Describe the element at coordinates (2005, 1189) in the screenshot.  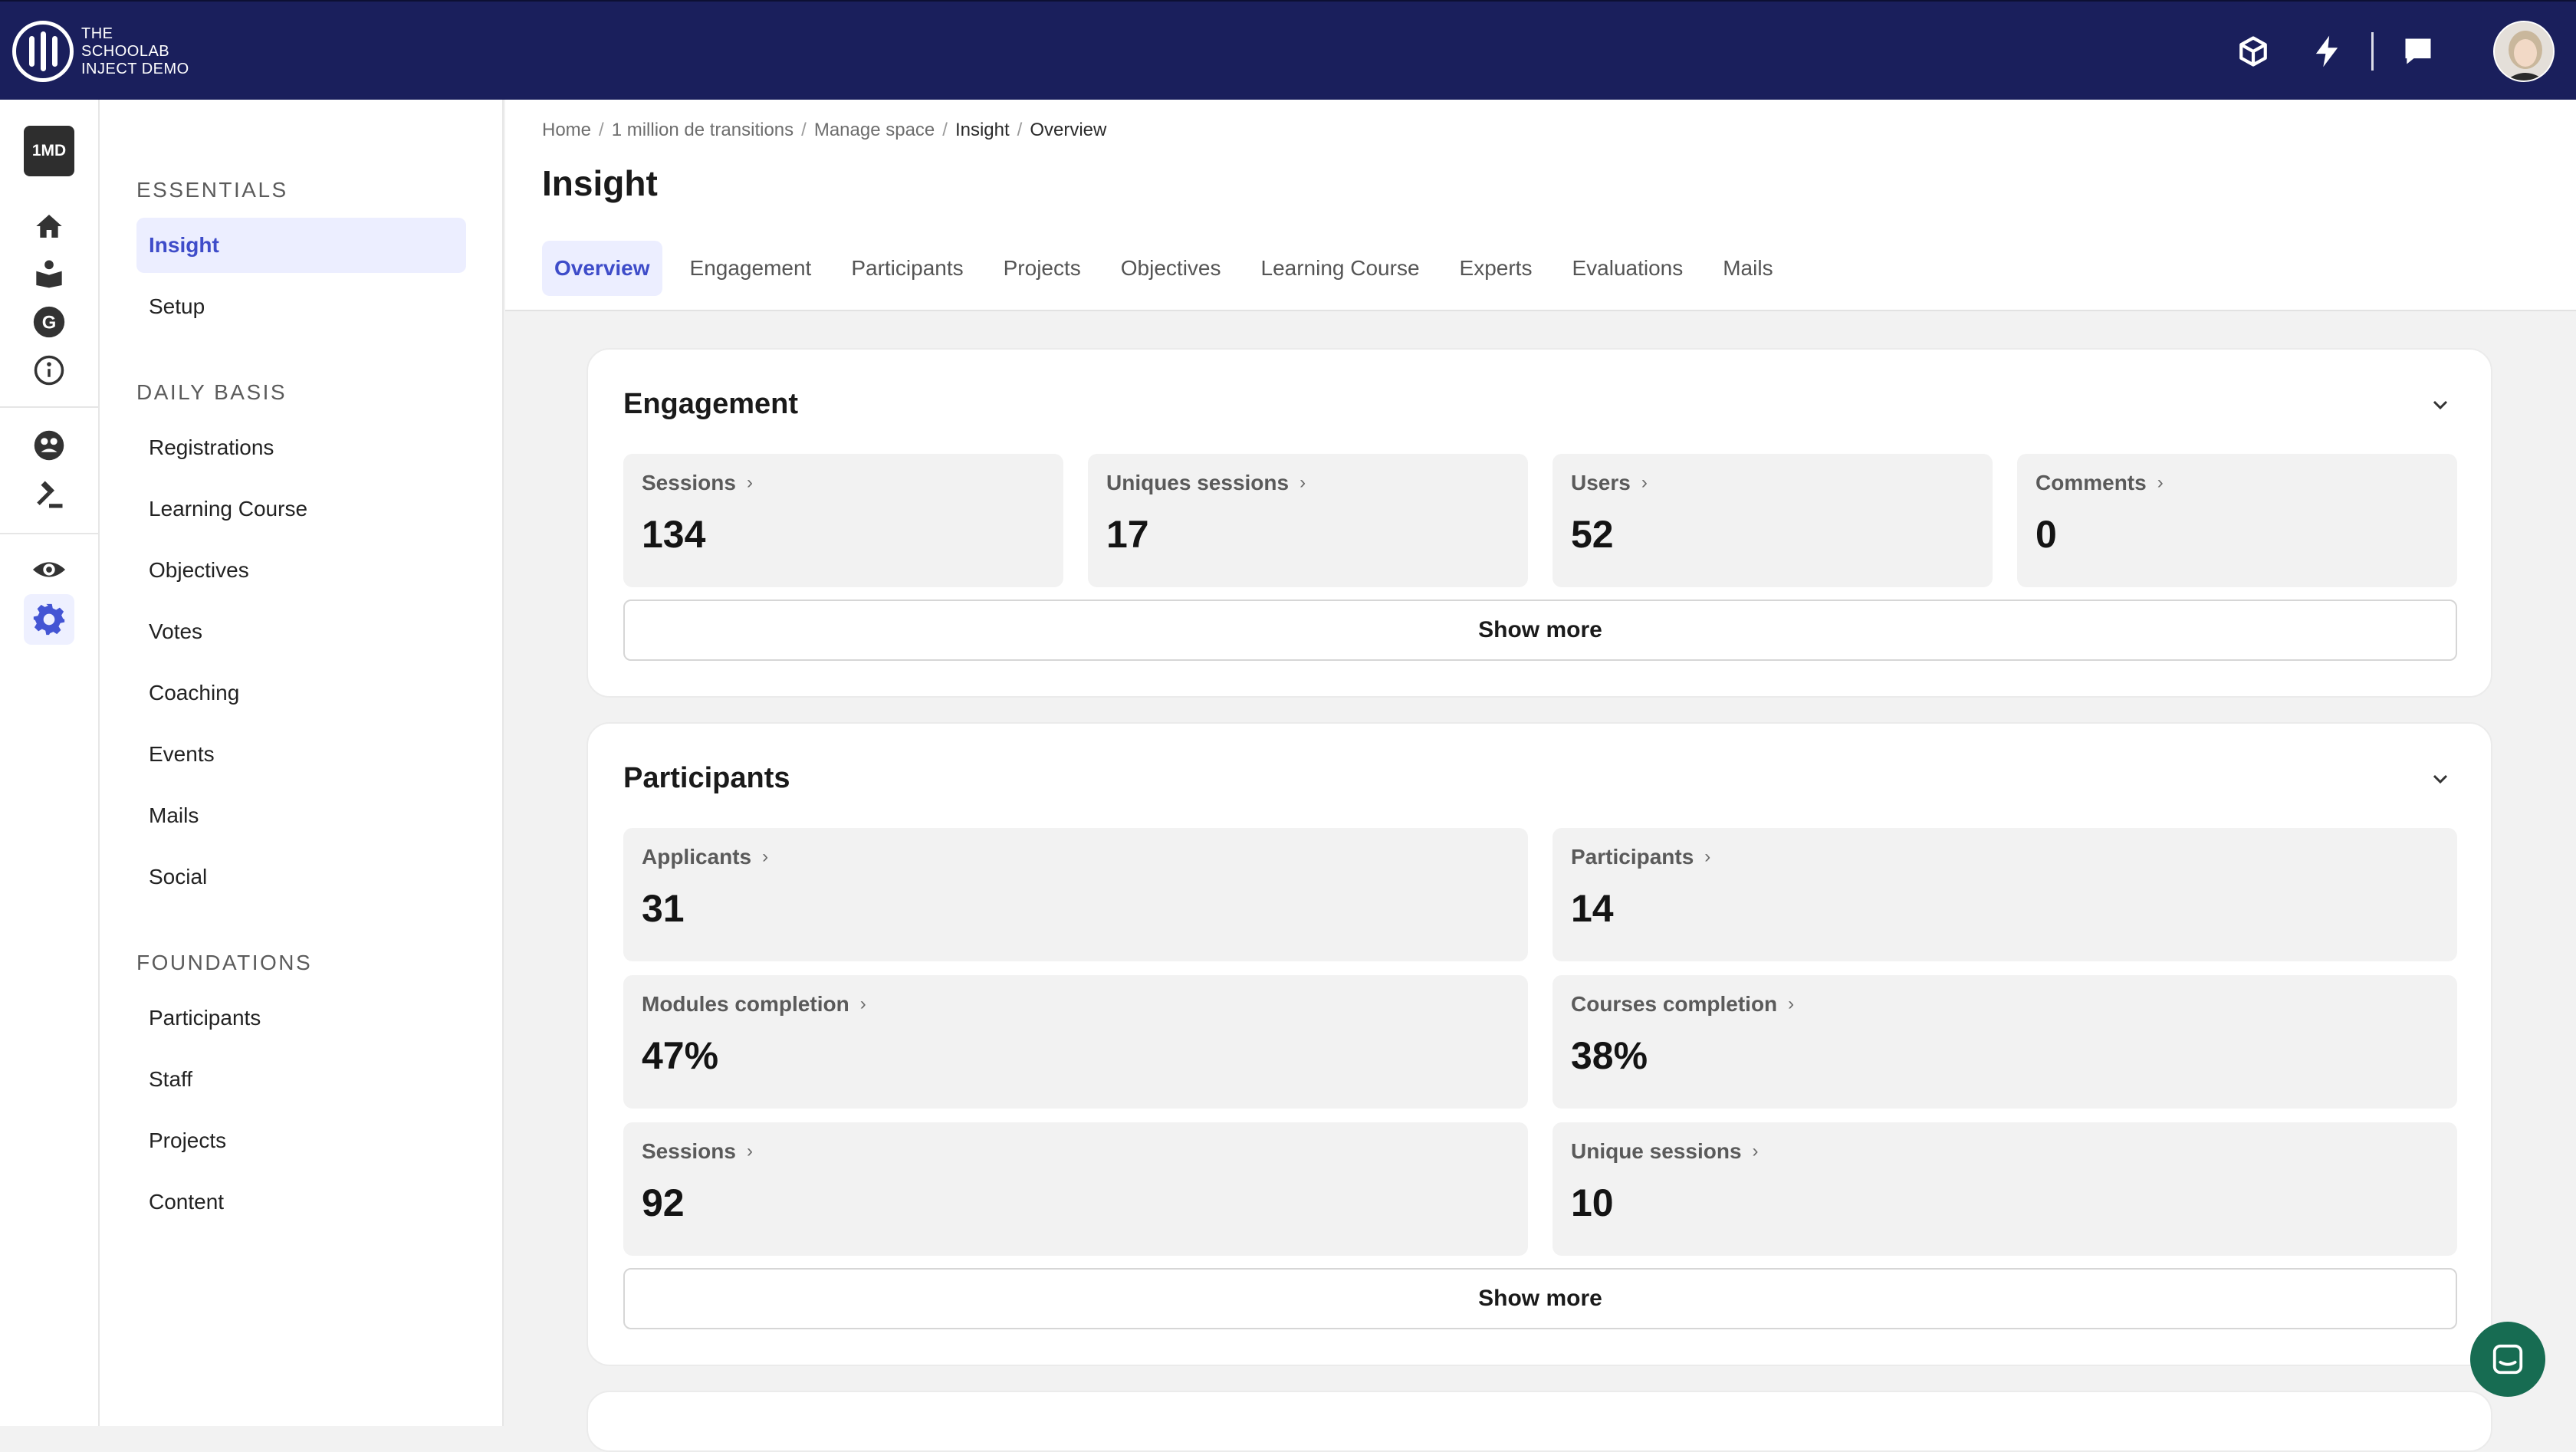
I see `stat-unique-sessions: Unique sessions › 10` at that location.